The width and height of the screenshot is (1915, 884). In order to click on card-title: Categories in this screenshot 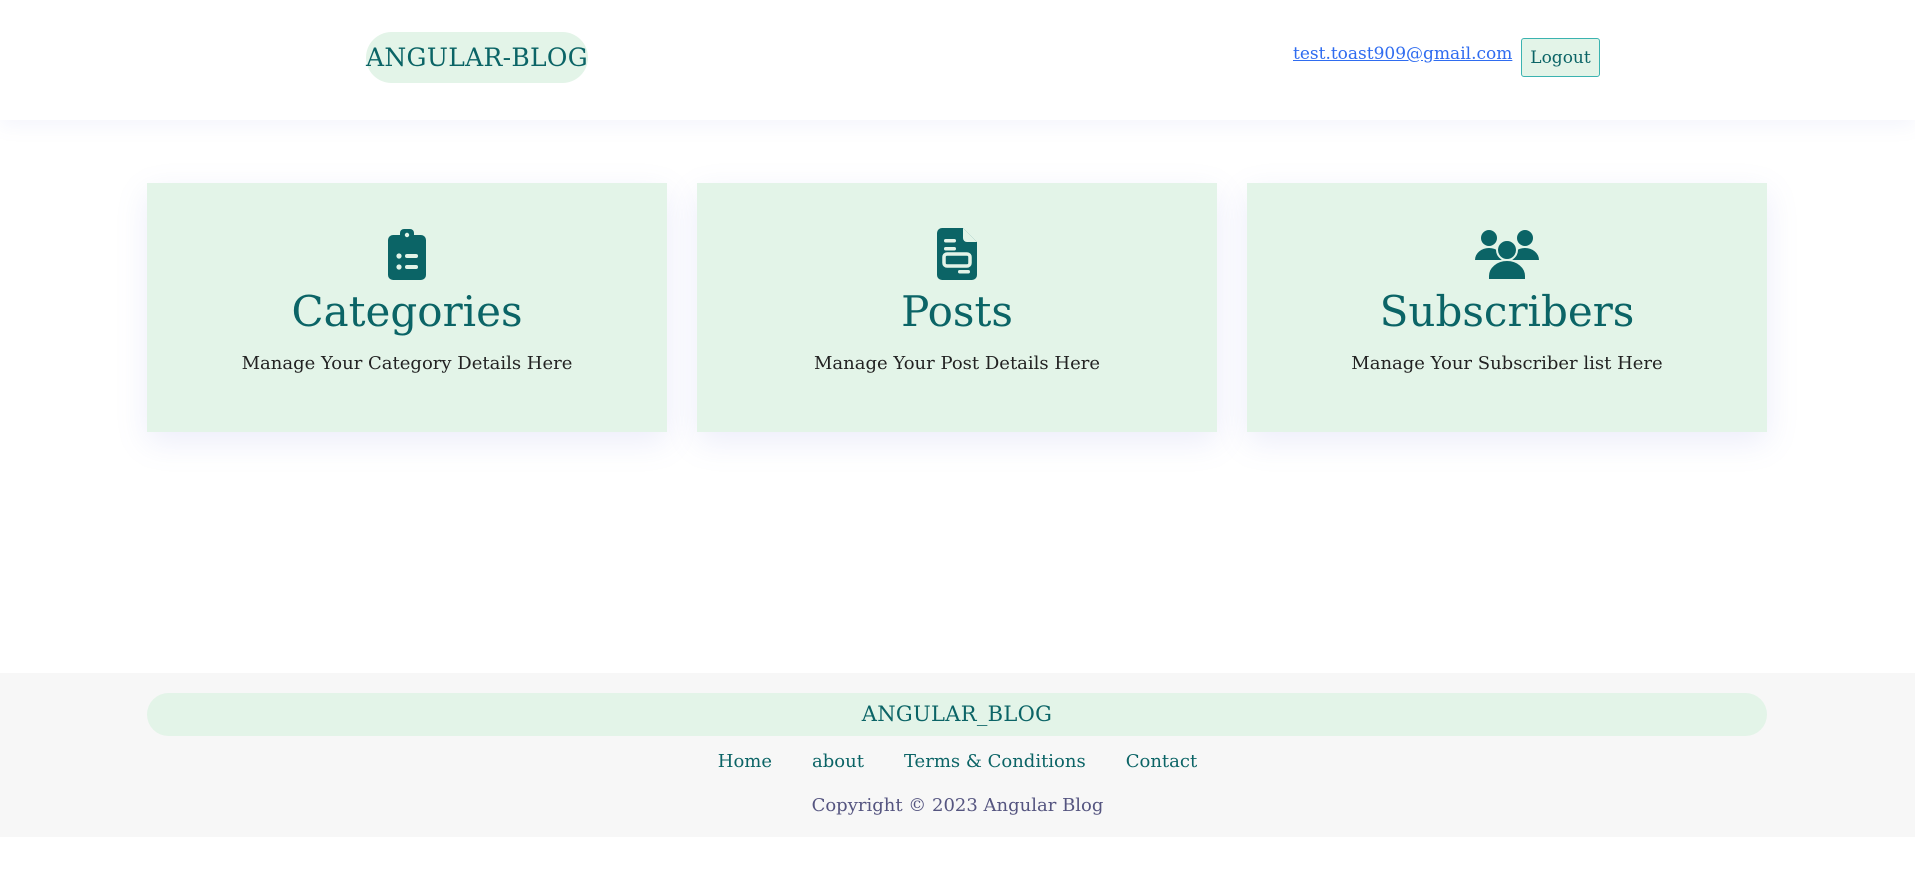, I will do `click(407, 311)`.